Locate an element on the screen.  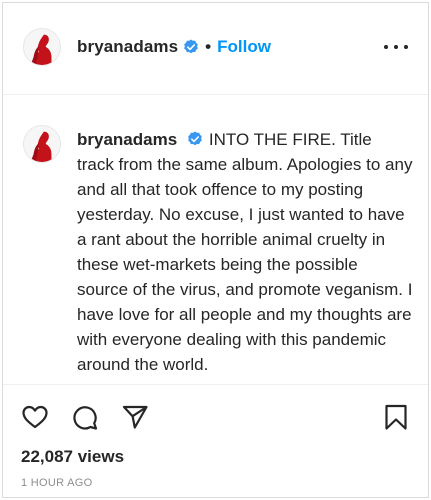
share-icon is located at coordinates (135, 417).